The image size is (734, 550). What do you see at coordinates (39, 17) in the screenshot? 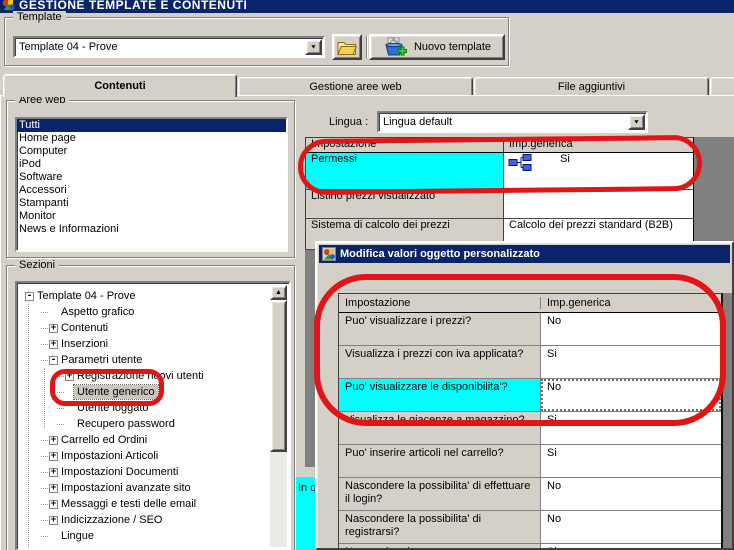
I see `template-group-label: Template` at bounding box center [39, 17].